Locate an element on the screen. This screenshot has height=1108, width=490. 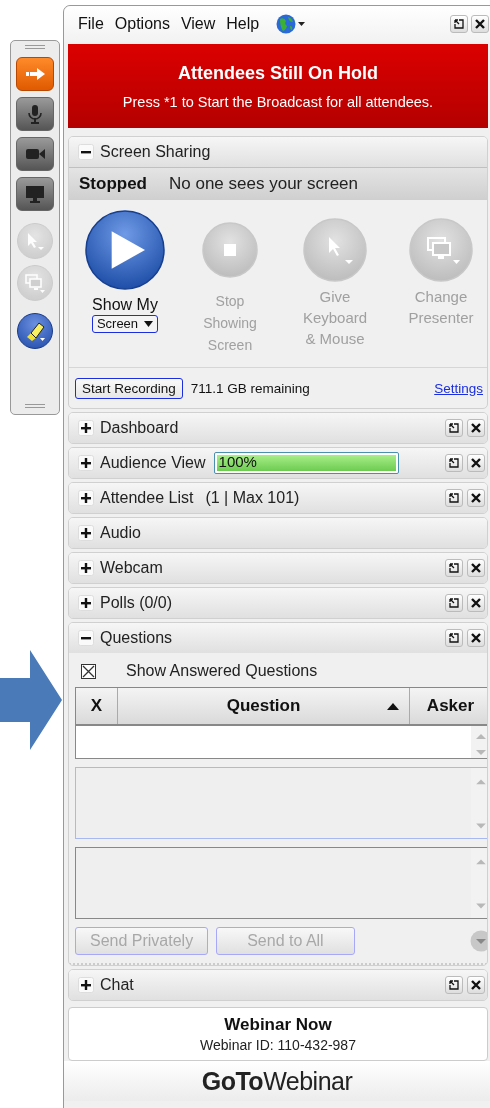
collapse-panel-button is located at coordinates (35, 74).